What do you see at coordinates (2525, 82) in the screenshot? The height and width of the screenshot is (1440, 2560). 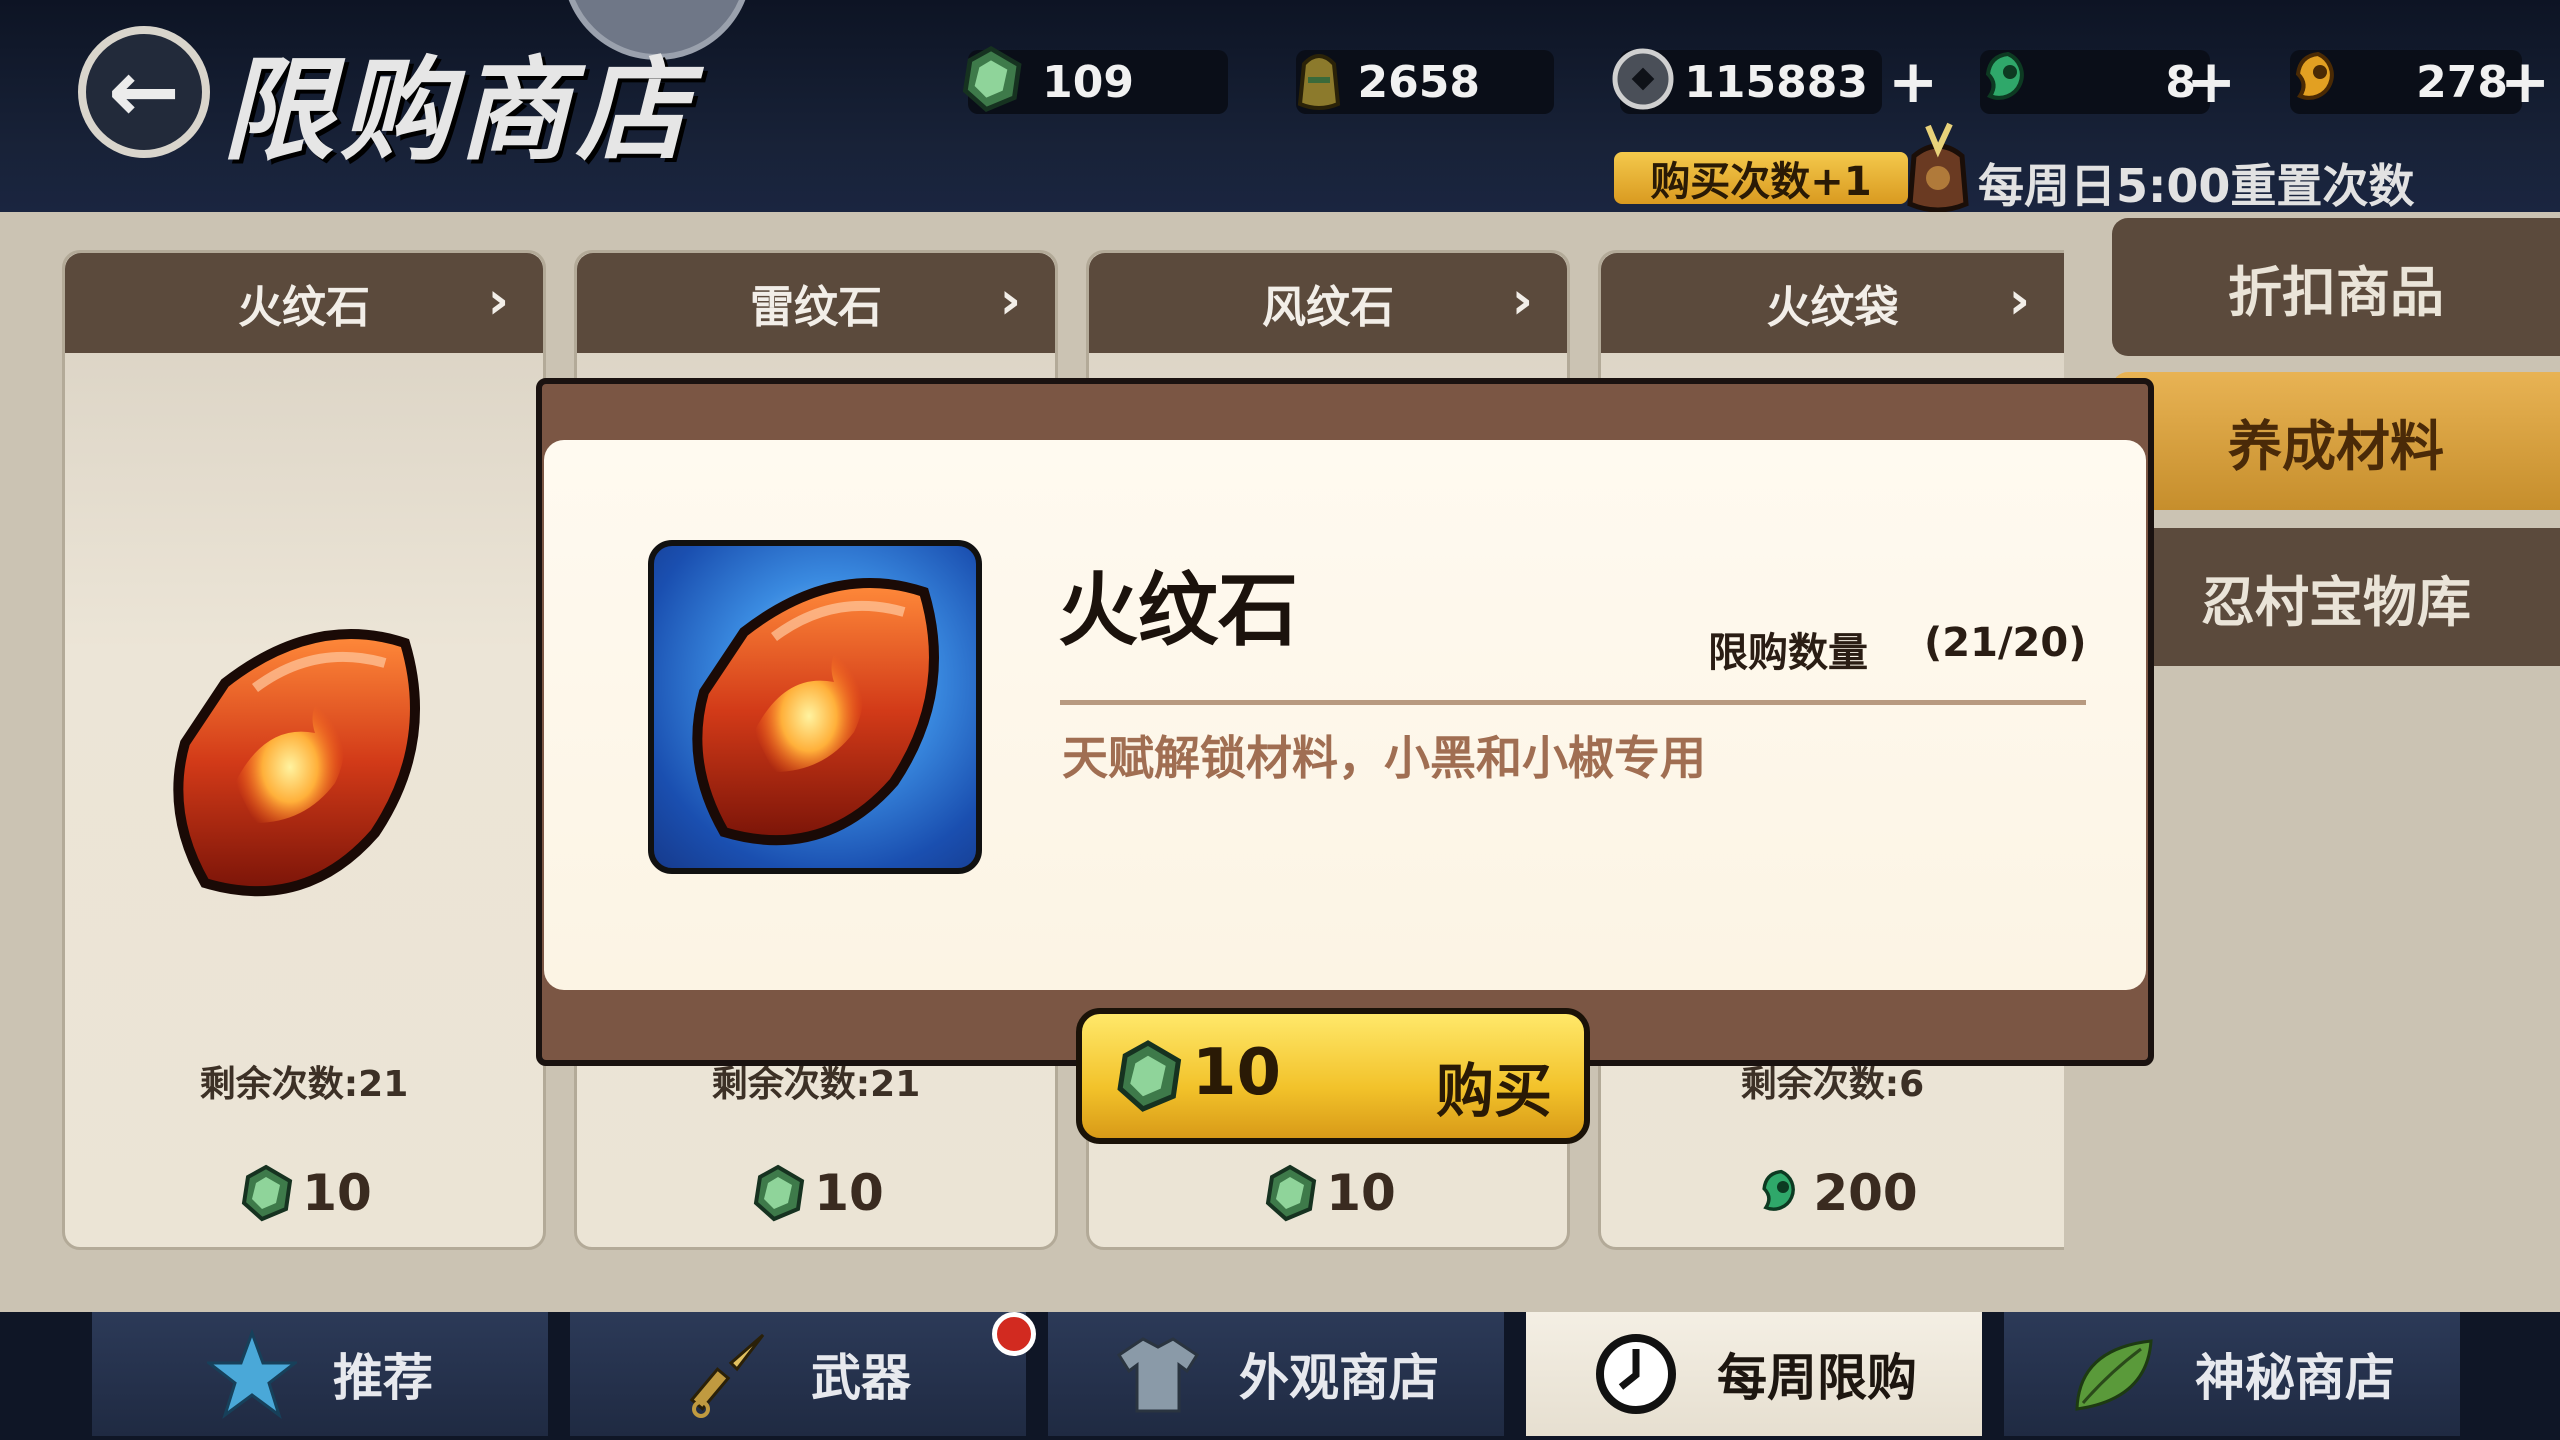 I see `add-gold-magatama-button: +` at bounding box center [2525, 82].